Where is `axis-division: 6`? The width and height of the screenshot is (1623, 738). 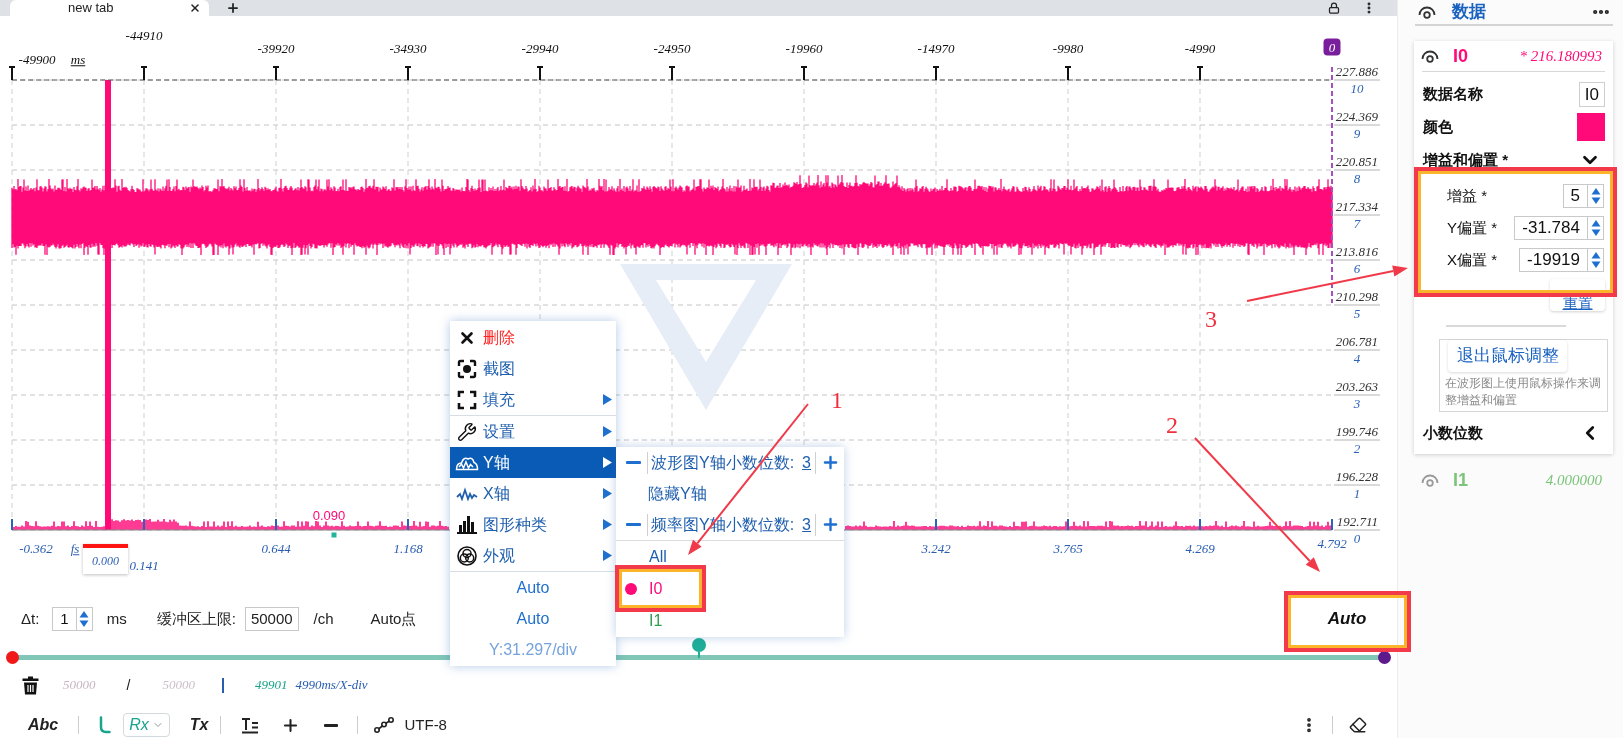 axis-division: 6 is located at coordinates (1357, 269).